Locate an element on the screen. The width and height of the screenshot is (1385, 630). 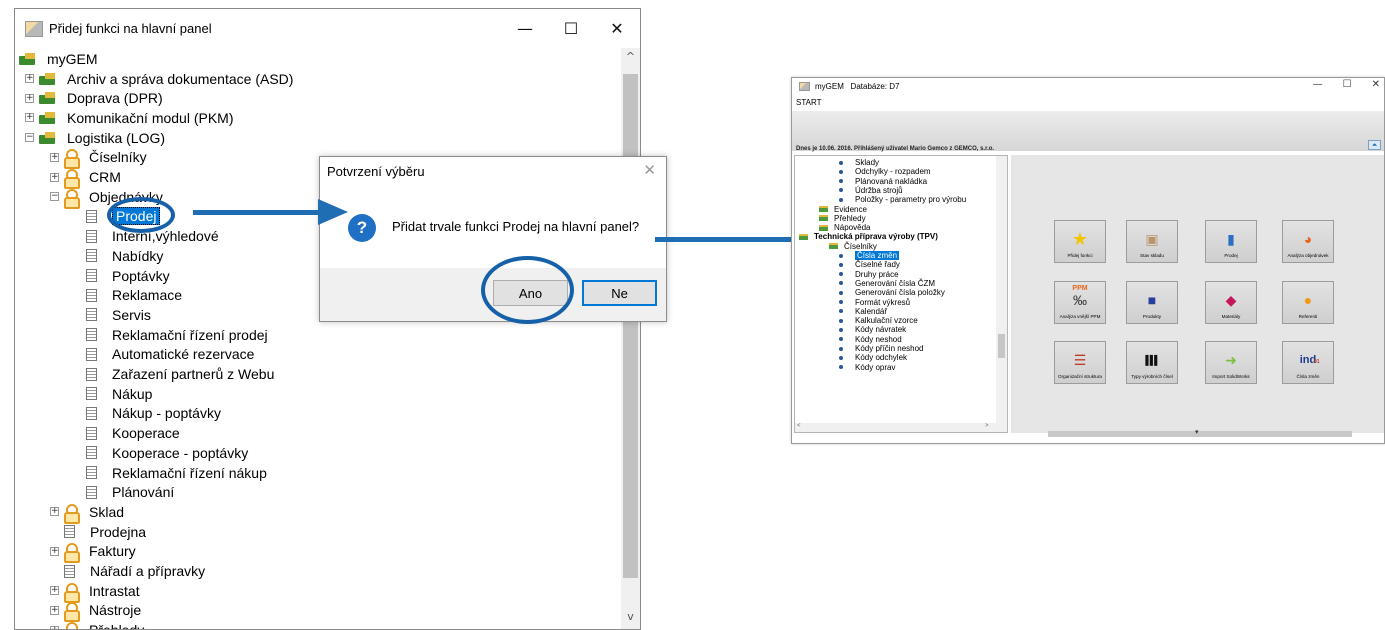
module-tree-item: Generování čísla položky is located at coordinates (892, 292).